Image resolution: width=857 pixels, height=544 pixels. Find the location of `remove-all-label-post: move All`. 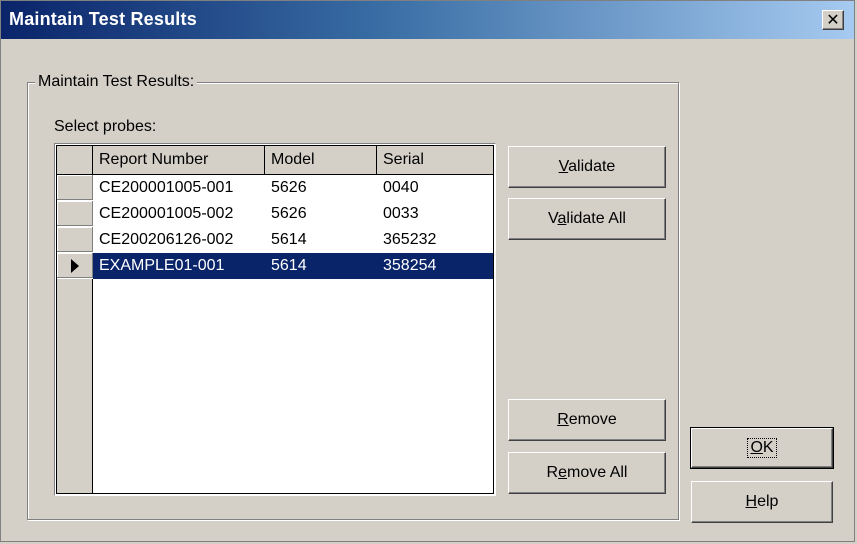

remove-all-label-post: move All is located at coordinates (597, 472).